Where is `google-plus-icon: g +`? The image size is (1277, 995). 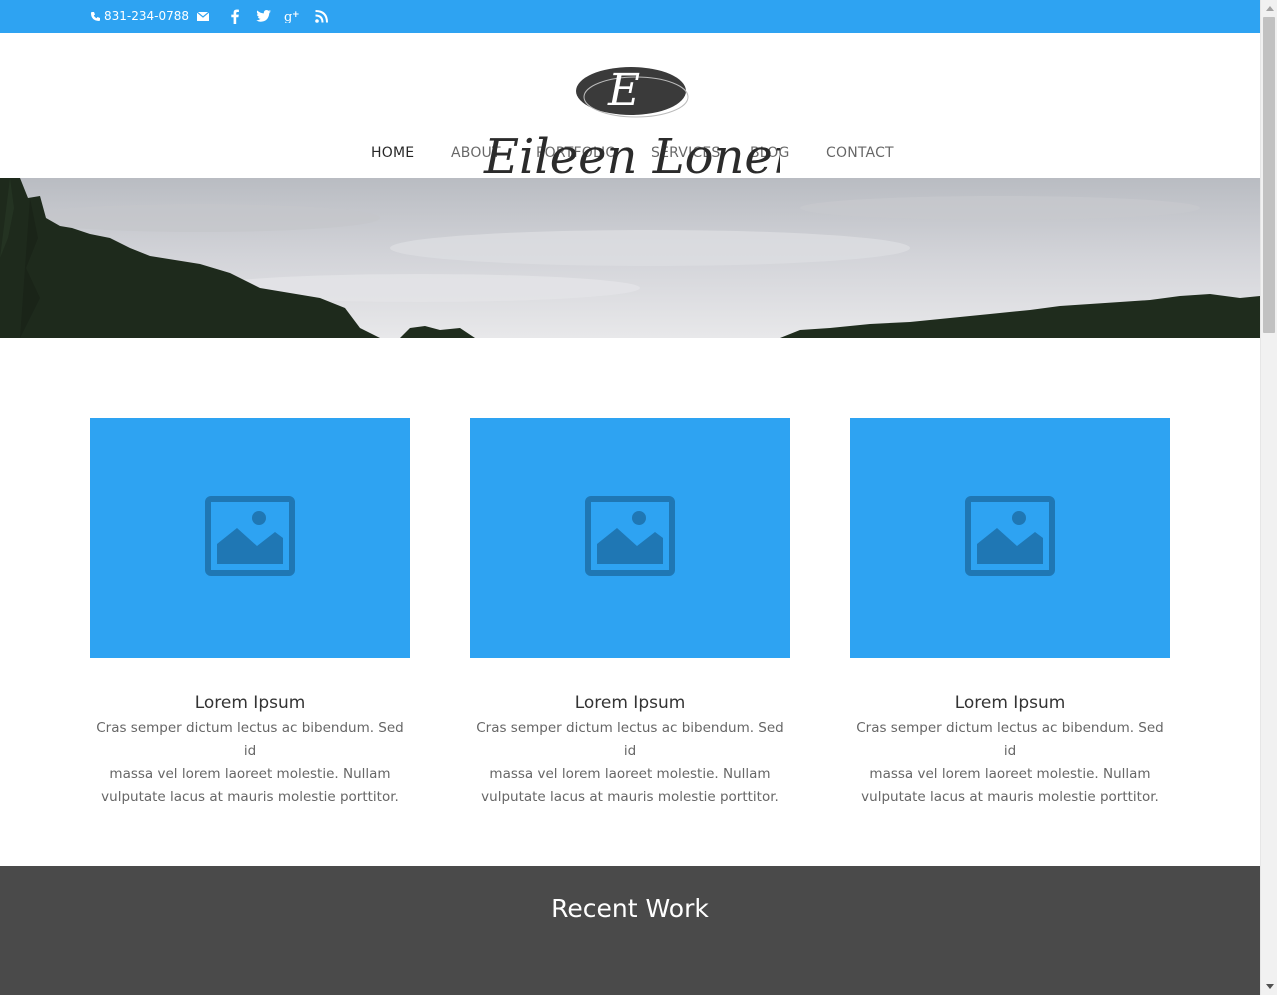 google-plus-icon: g + is located at coordinates (292, 16).